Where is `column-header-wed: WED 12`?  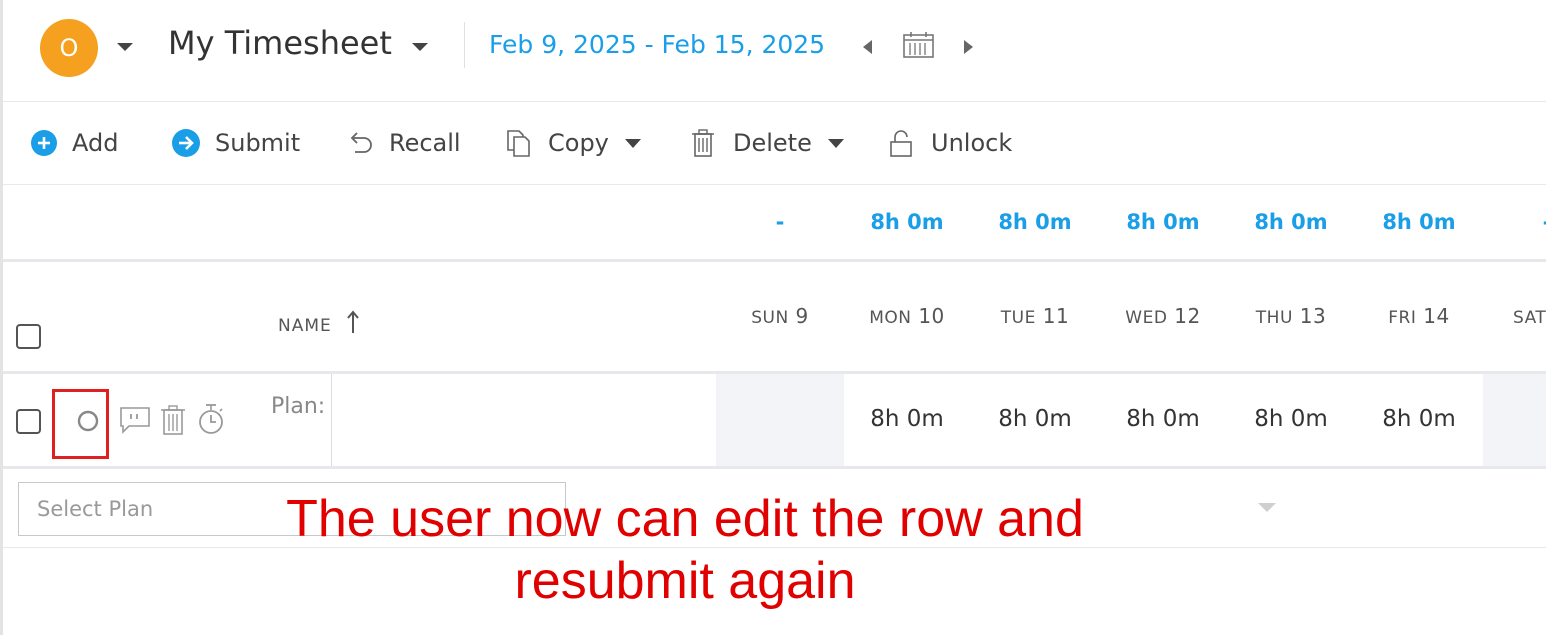 column-header-wed: WED 12 is located at coordinates (1163, 316).